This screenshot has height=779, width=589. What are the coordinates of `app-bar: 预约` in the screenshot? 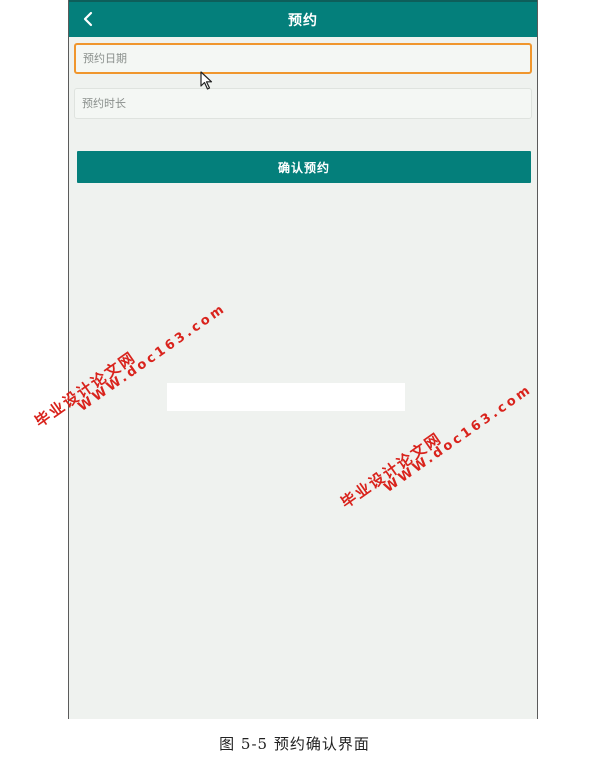 It's located at (303, 18).